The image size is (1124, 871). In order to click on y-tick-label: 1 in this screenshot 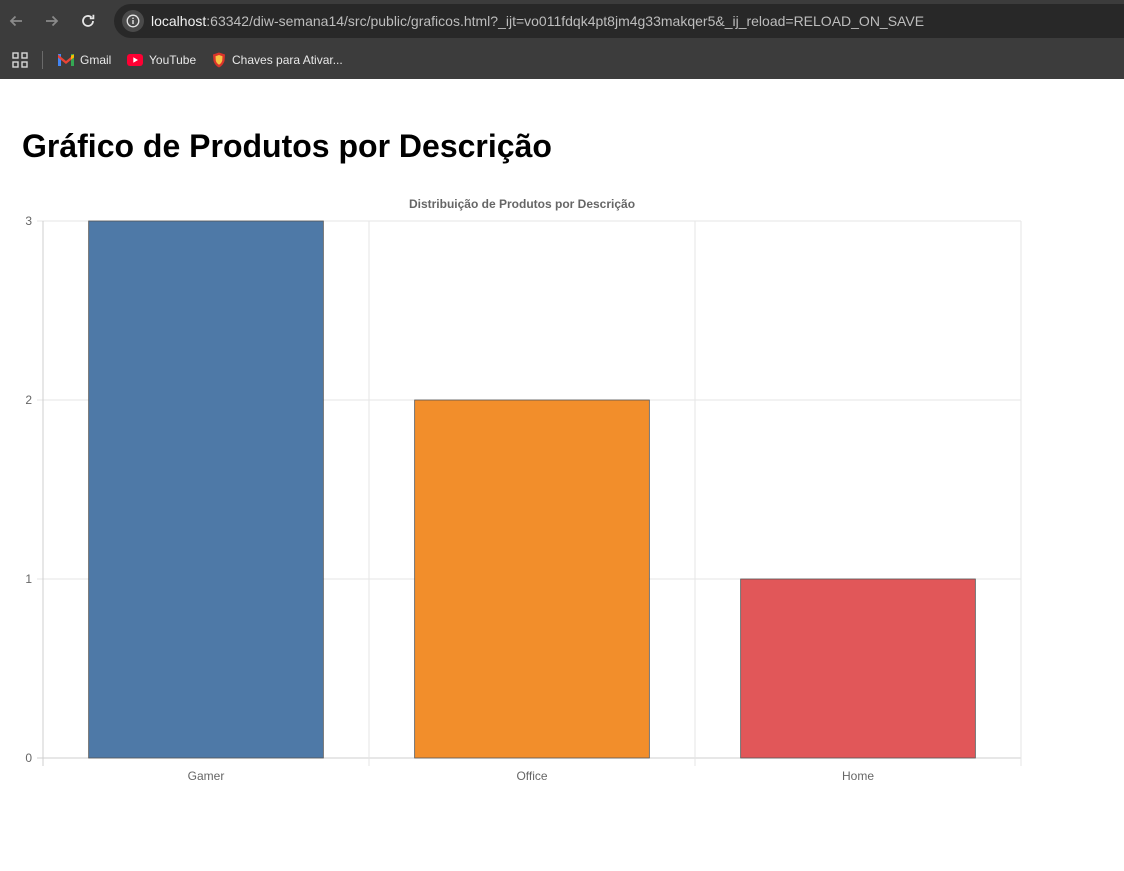, I will do `click(28, 579)`.